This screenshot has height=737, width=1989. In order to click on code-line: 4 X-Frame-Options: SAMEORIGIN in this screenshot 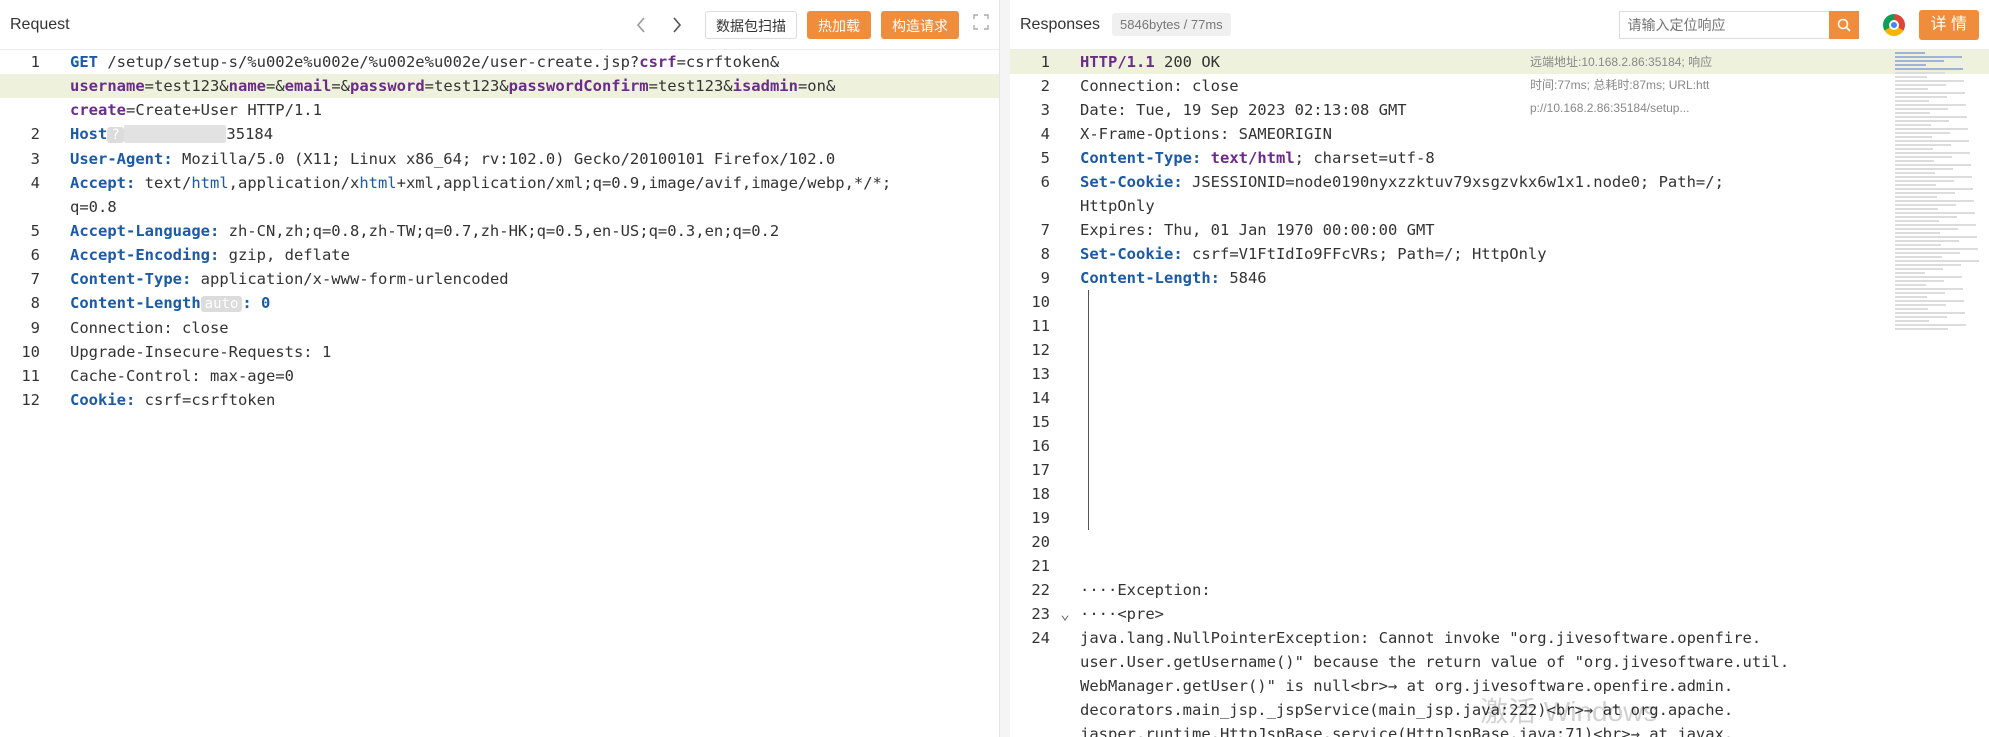, I will do `click(1499, 134)`.